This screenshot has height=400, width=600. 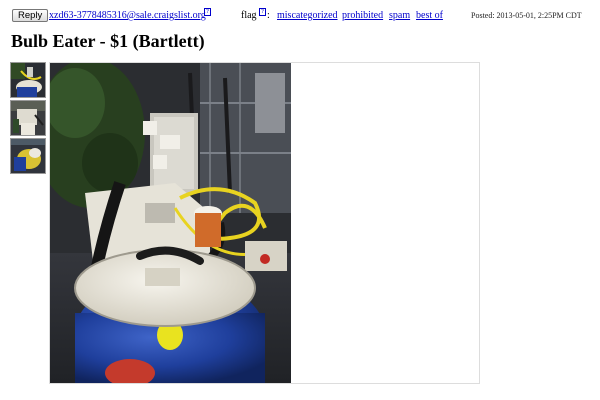 I want to click on flag-miscategorized-link: miscategorized, so click(x=307, y=15).